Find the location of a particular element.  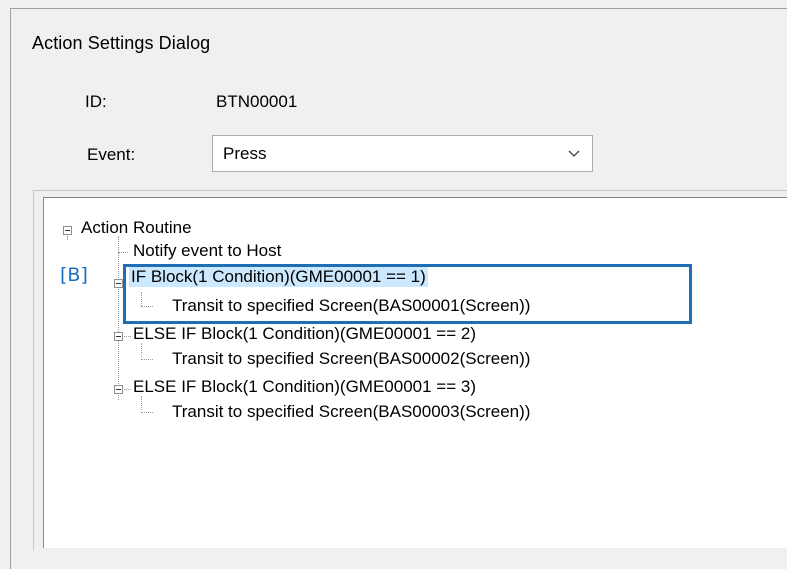

event-select-value: Press is located at coordinates (245, 153).